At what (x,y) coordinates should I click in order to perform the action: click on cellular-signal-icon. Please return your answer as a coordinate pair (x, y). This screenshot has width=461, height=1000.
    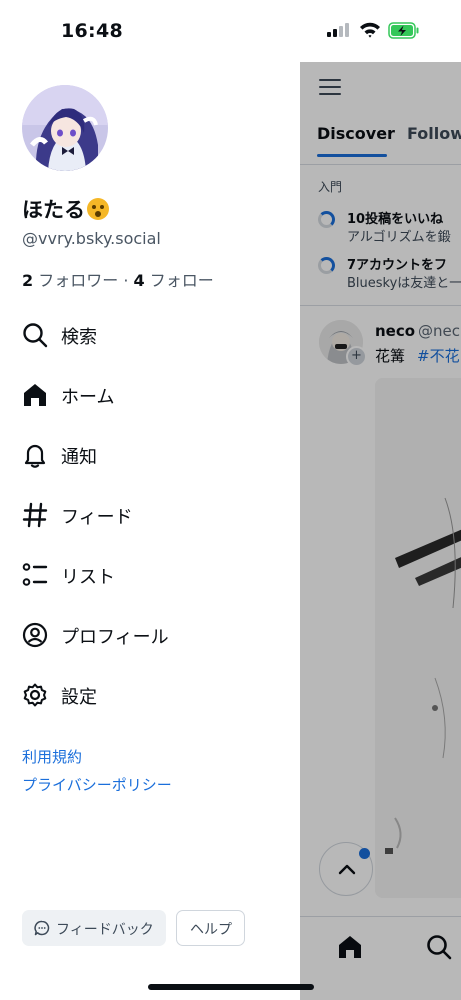
    Looking at the image, I should click on (338, 30).